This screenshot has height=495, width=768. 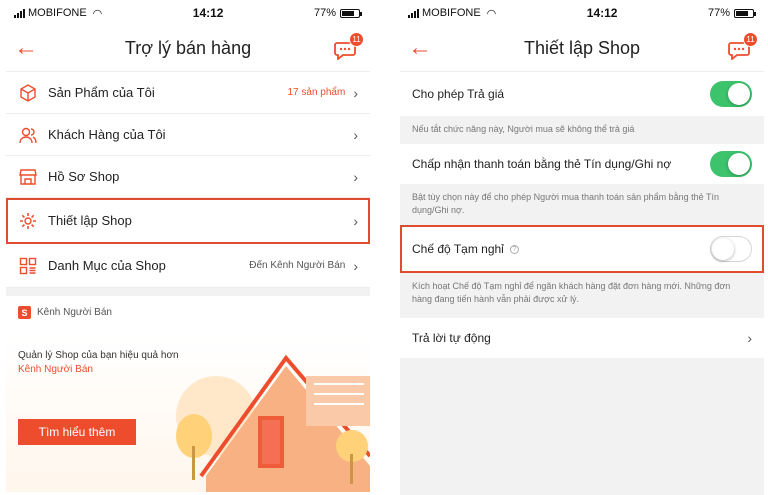 What do you see at coordinates (24, 312) in the screenshot?
I see `shopping-bag-icon: S` at bounding box center [24, 312].